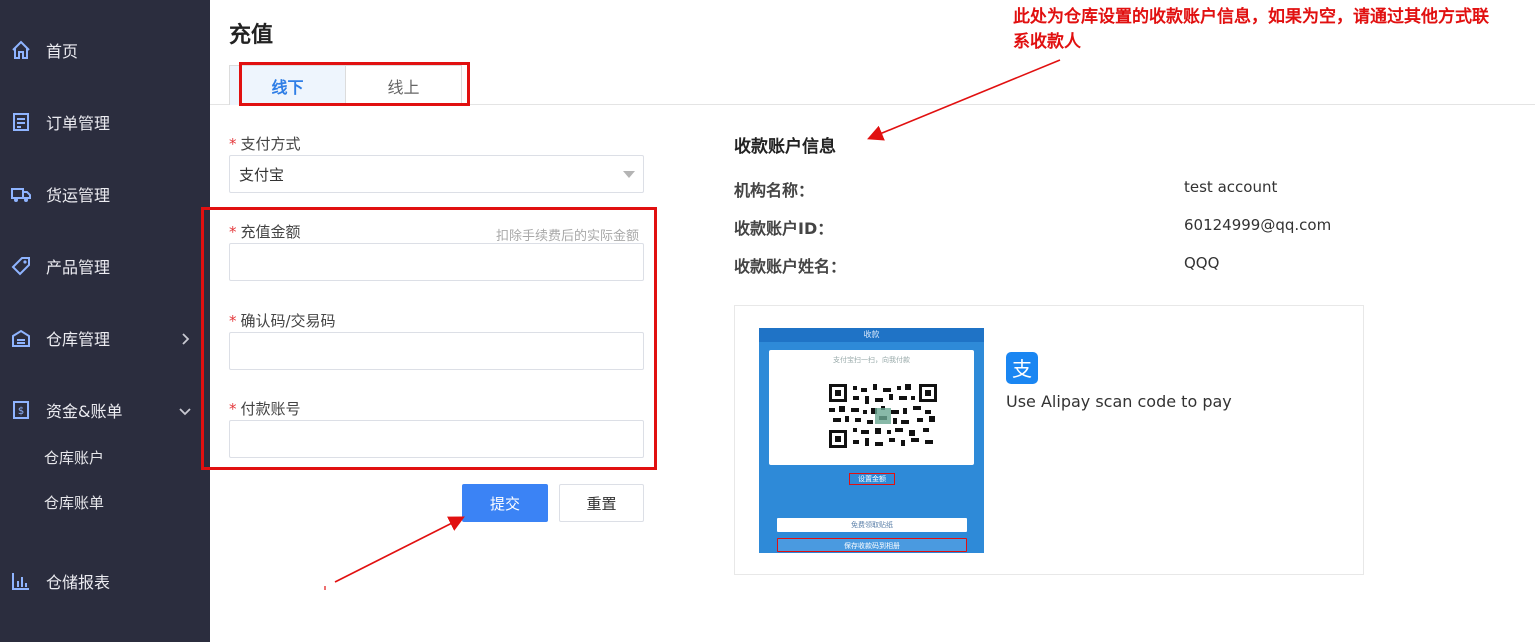 The image size is (1535, 642). Describe the element at coordinates (883, 416) in the screenshot. I see `qr-code-icon` at that location.